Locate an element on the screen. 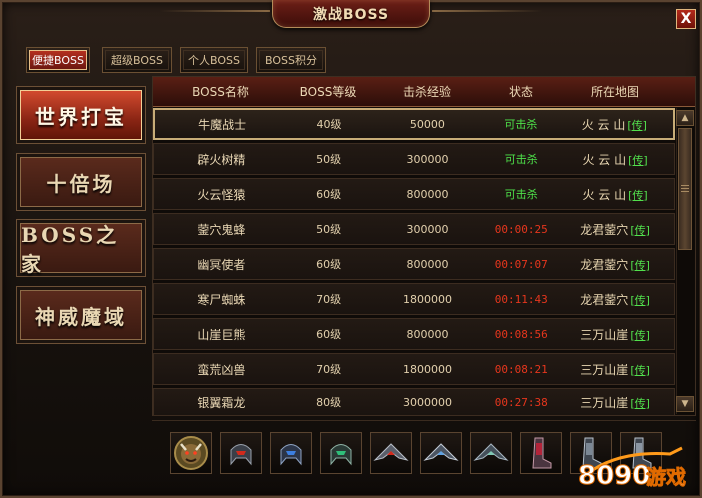 The height and width of the screenshot is (498, 702). silver-boots-icon is located at coordinates (642, 453).